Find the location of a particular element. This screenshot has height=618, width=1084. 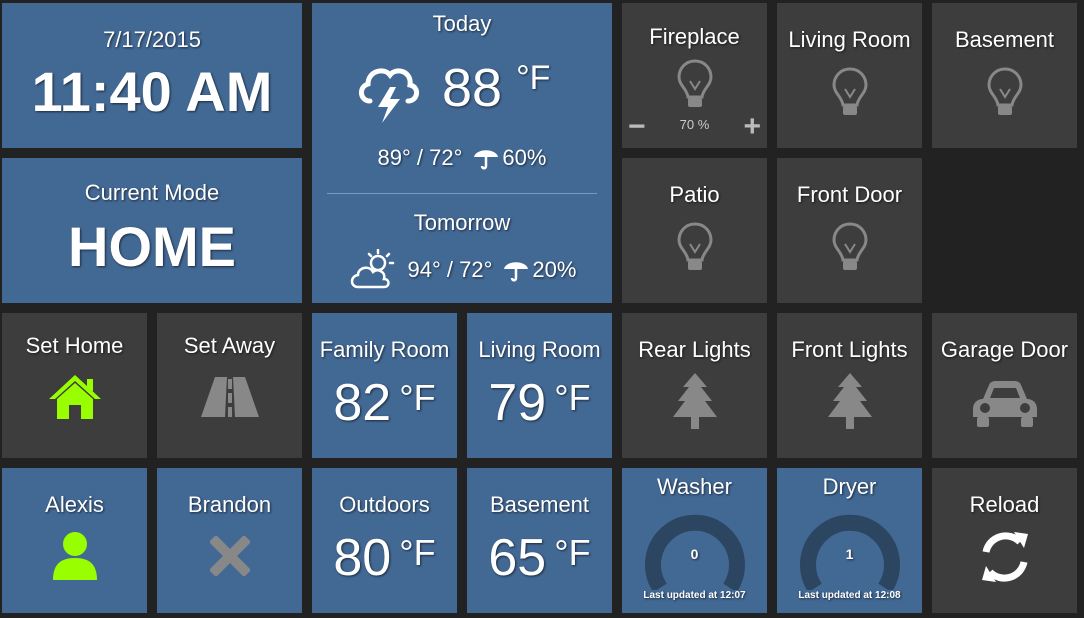

temp-family-room-tile: Family Room 82 °F is located at coordinates (384, 385).